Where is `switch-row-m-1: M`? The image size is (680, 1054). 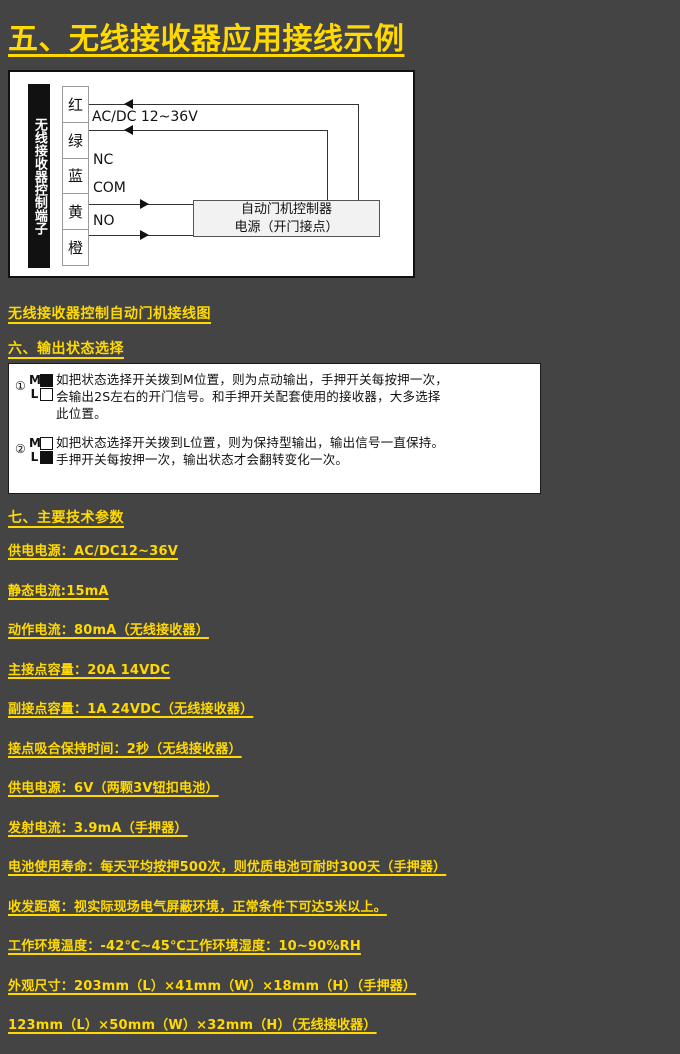 switch-row-m-1: M is located at coordinates (41, 380).